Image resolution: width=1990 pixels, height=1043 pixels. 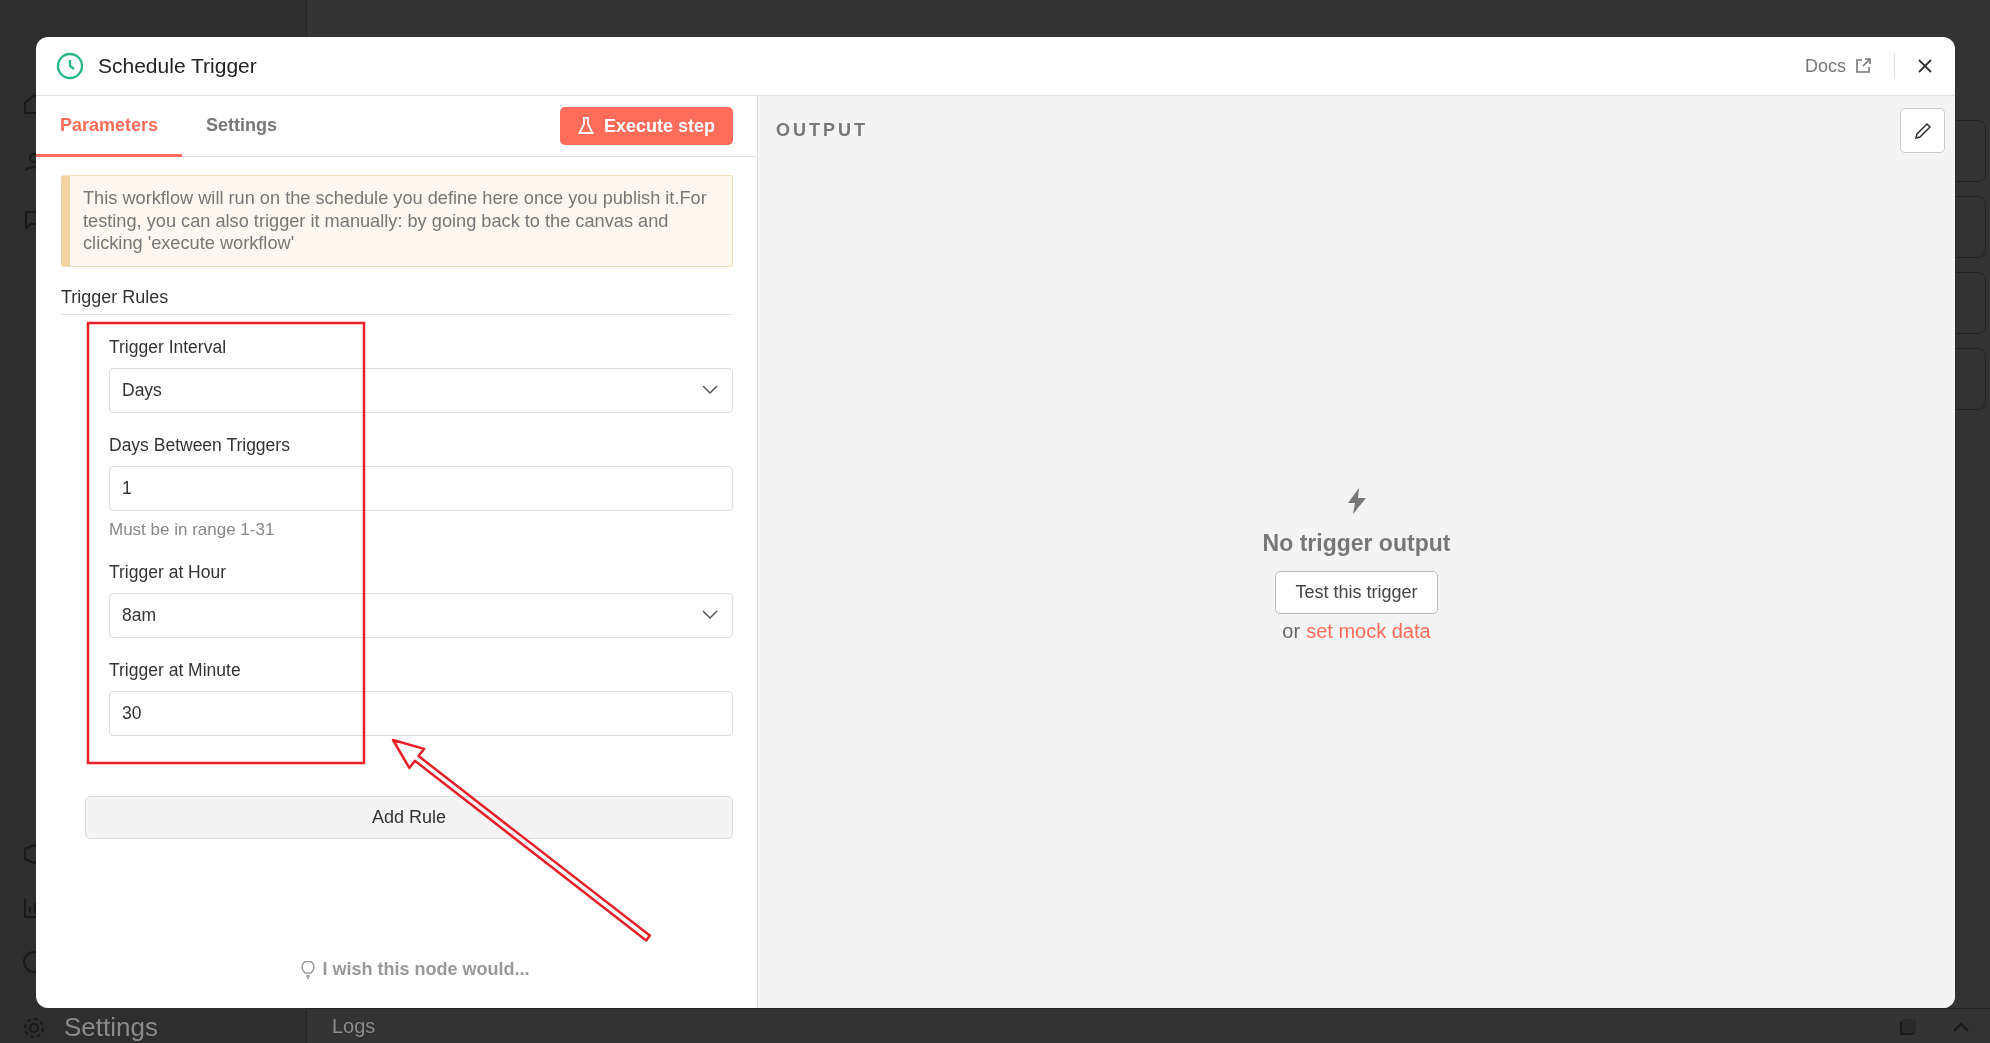 What do you see at coordinates (1368, 631) in the screenshot?
I see `mock-data-link: set mock data` at bounding box center [1368, 631].